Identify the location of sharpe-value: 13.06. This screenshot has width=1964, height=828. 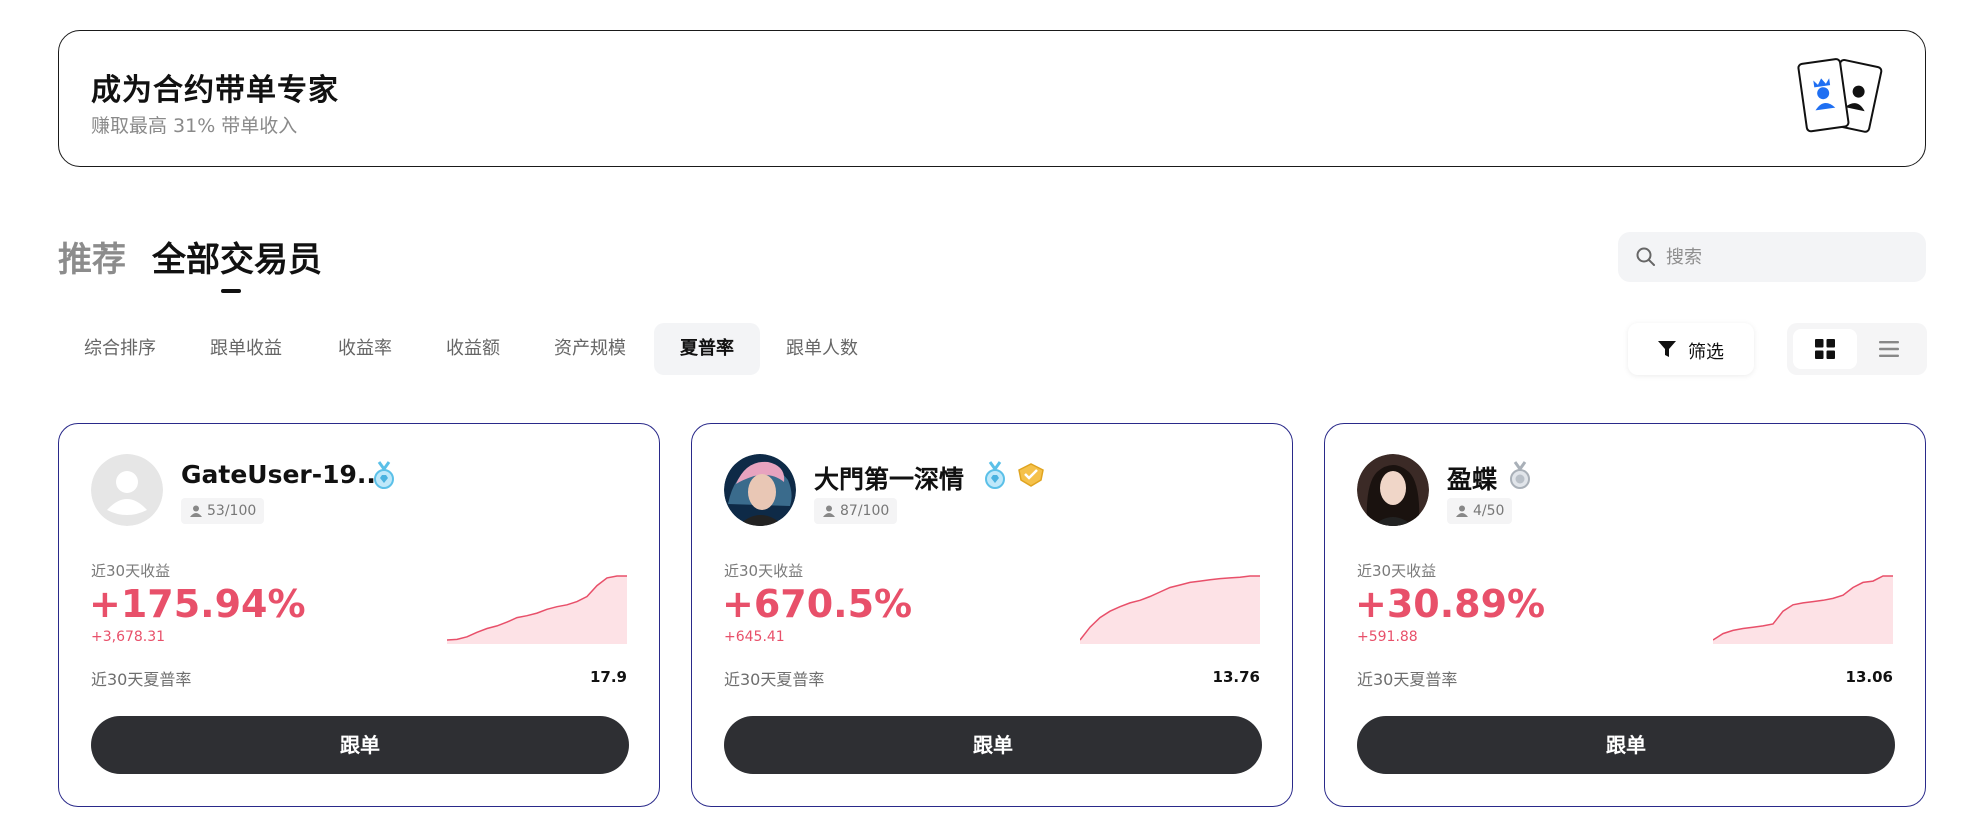
(1869, 677).